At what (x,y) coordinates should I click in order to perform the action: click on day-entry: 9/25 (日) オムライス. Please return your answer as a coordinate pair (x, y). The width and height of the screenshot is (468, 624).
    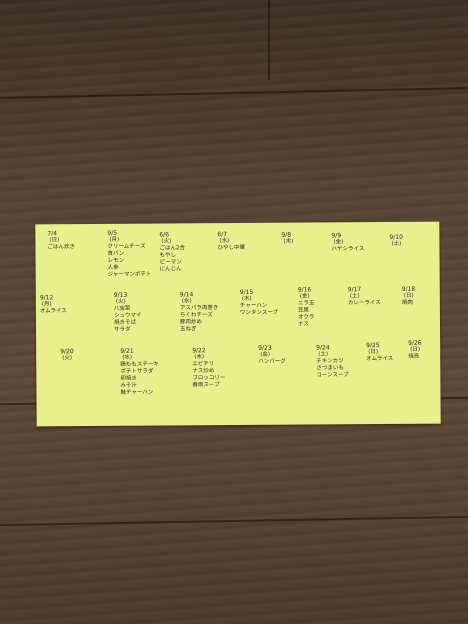
    Looking at the image, I should click on (379, 352).